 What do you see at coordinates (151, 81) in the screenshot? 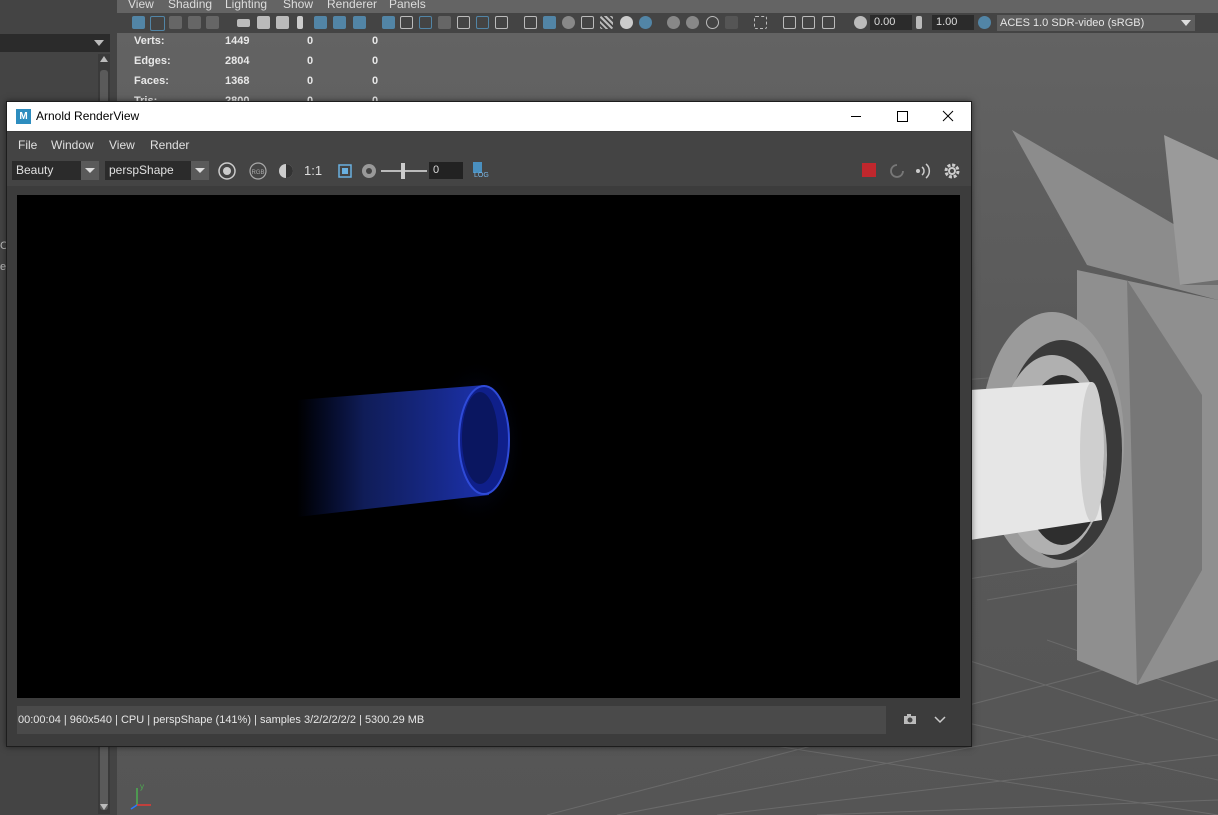
I see `hud-label: Faces:` at bounding box center [151, 81].